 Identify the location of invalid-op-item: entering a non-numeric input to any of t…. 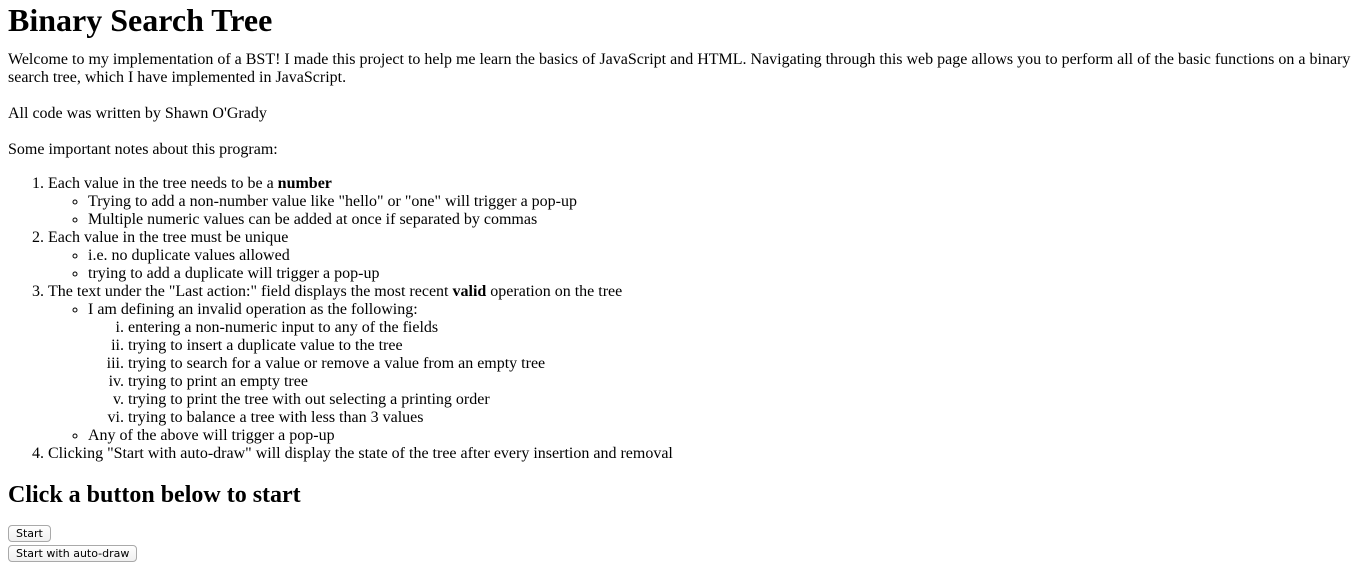
(741, 328).